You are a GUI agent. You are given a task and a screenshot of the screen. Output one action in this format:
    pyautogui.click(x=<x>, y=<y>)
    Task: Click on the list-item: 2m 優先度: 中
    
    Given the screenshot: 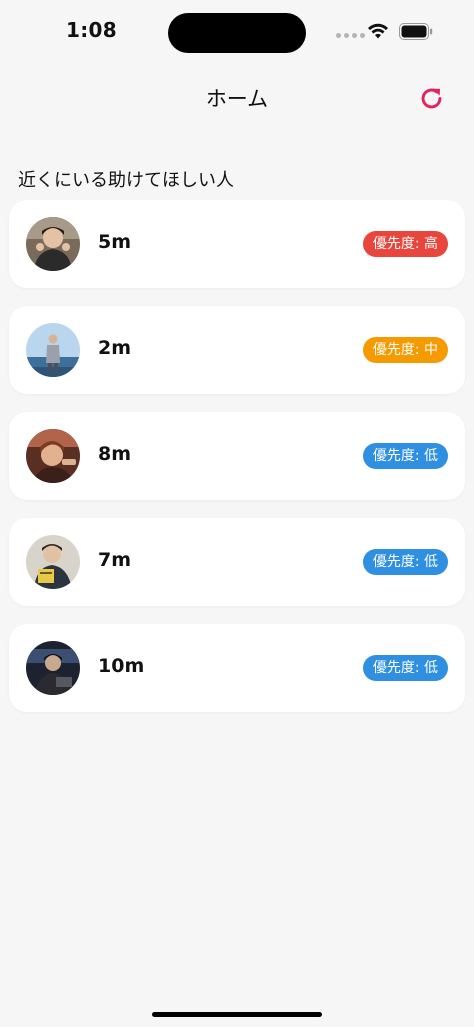 What is the action you would take?
    pyautogui.click(x=237, y=350)
    